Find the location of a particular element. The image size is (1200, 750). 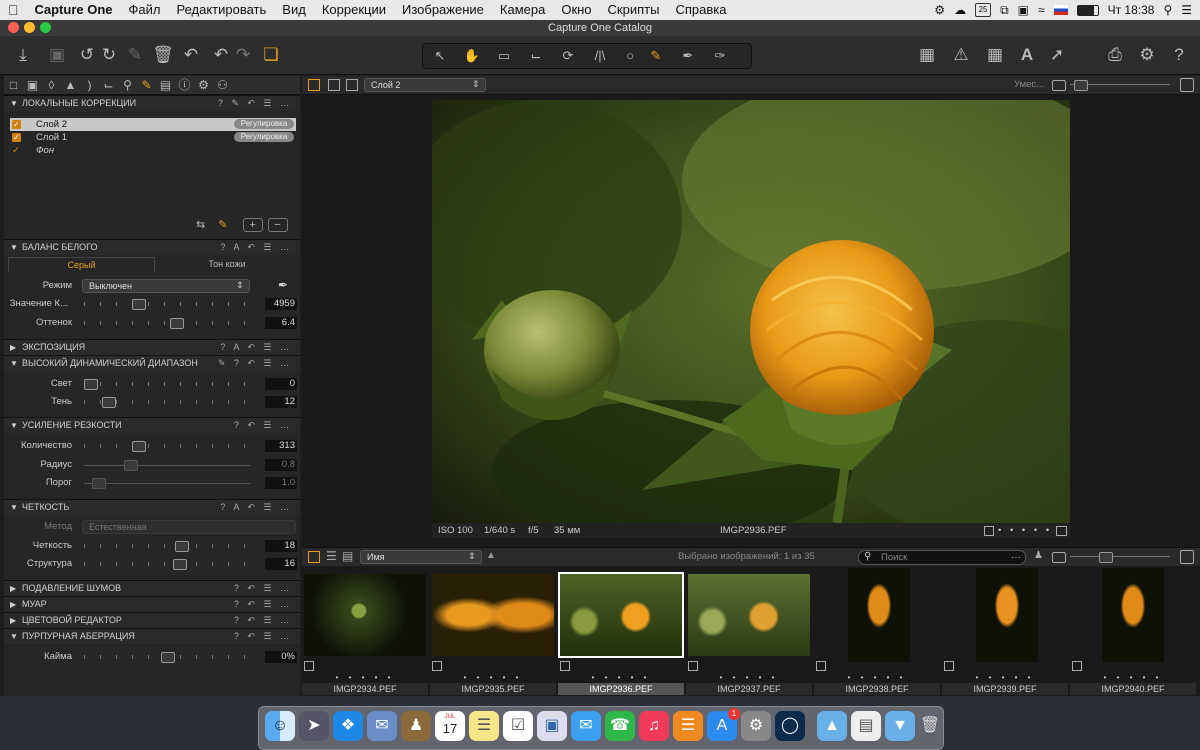

wifi-icon: ≈ is located at coordinates (1041, 10).